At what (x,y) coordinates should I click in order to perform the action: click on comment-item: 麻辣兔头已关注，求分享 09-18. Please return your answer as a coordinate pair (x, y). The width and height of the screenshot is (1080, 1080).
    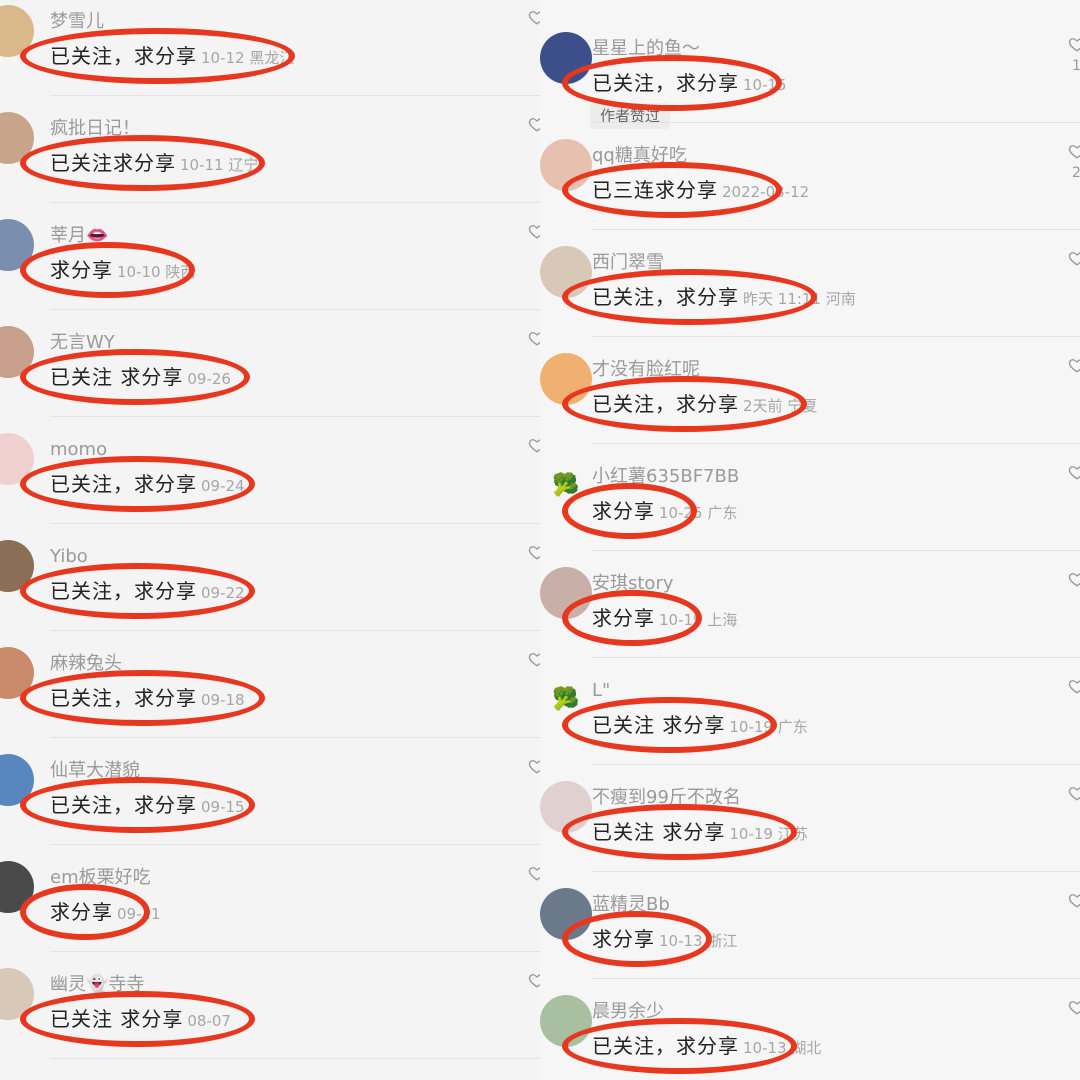
    Looking at the image, I should click on (270, 679).